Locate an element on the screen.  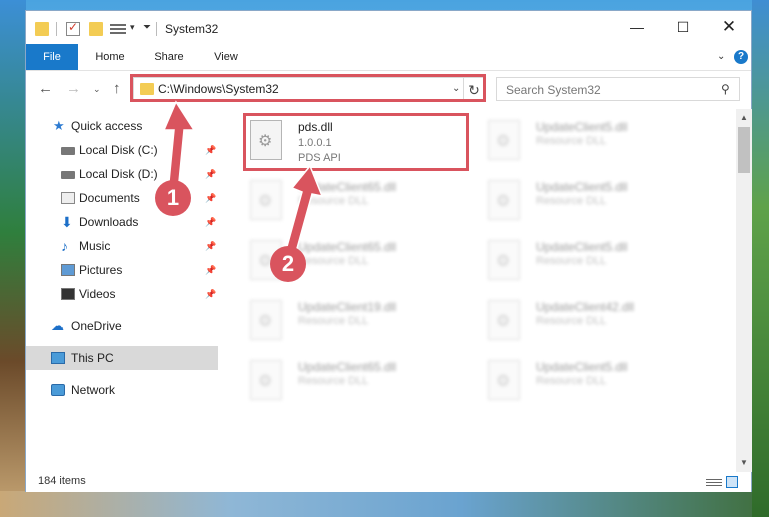
title-bar: ▾ ⏷ System32 — ☐ ✕ is located at coordinates (388, 27).